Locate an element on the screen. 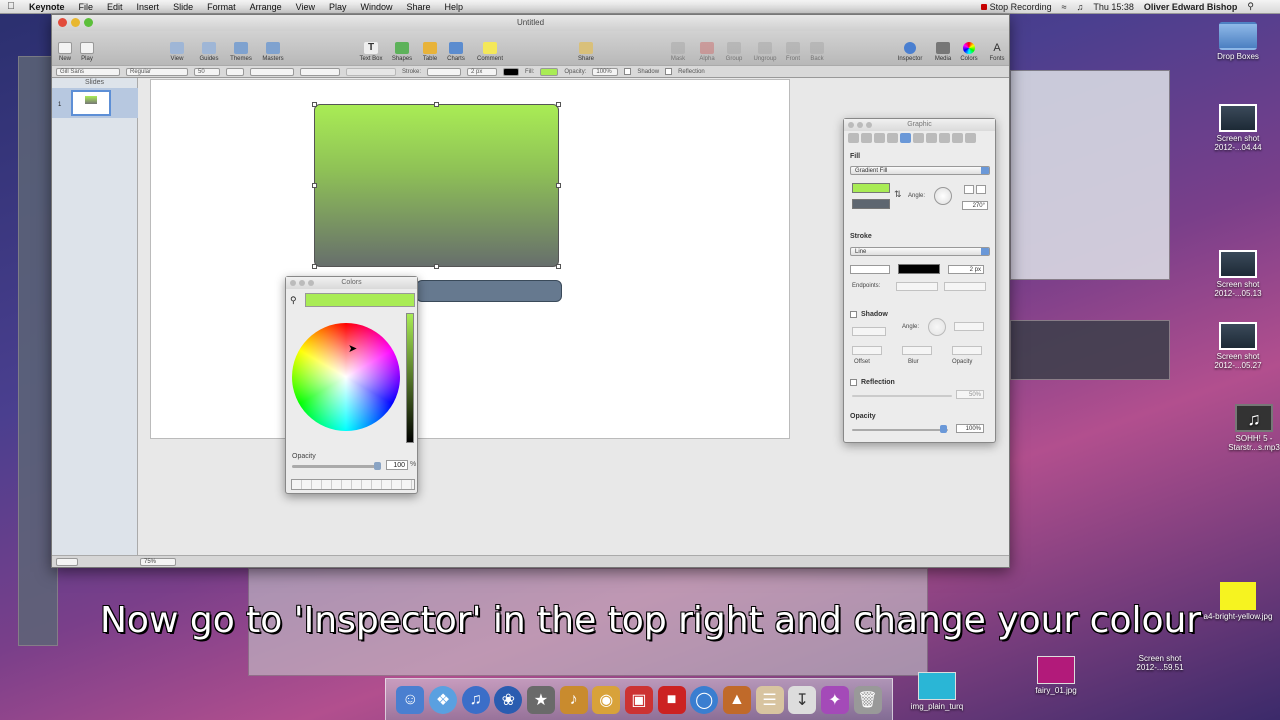  browser-icon: ◯ is located at coordinates (704, 699).